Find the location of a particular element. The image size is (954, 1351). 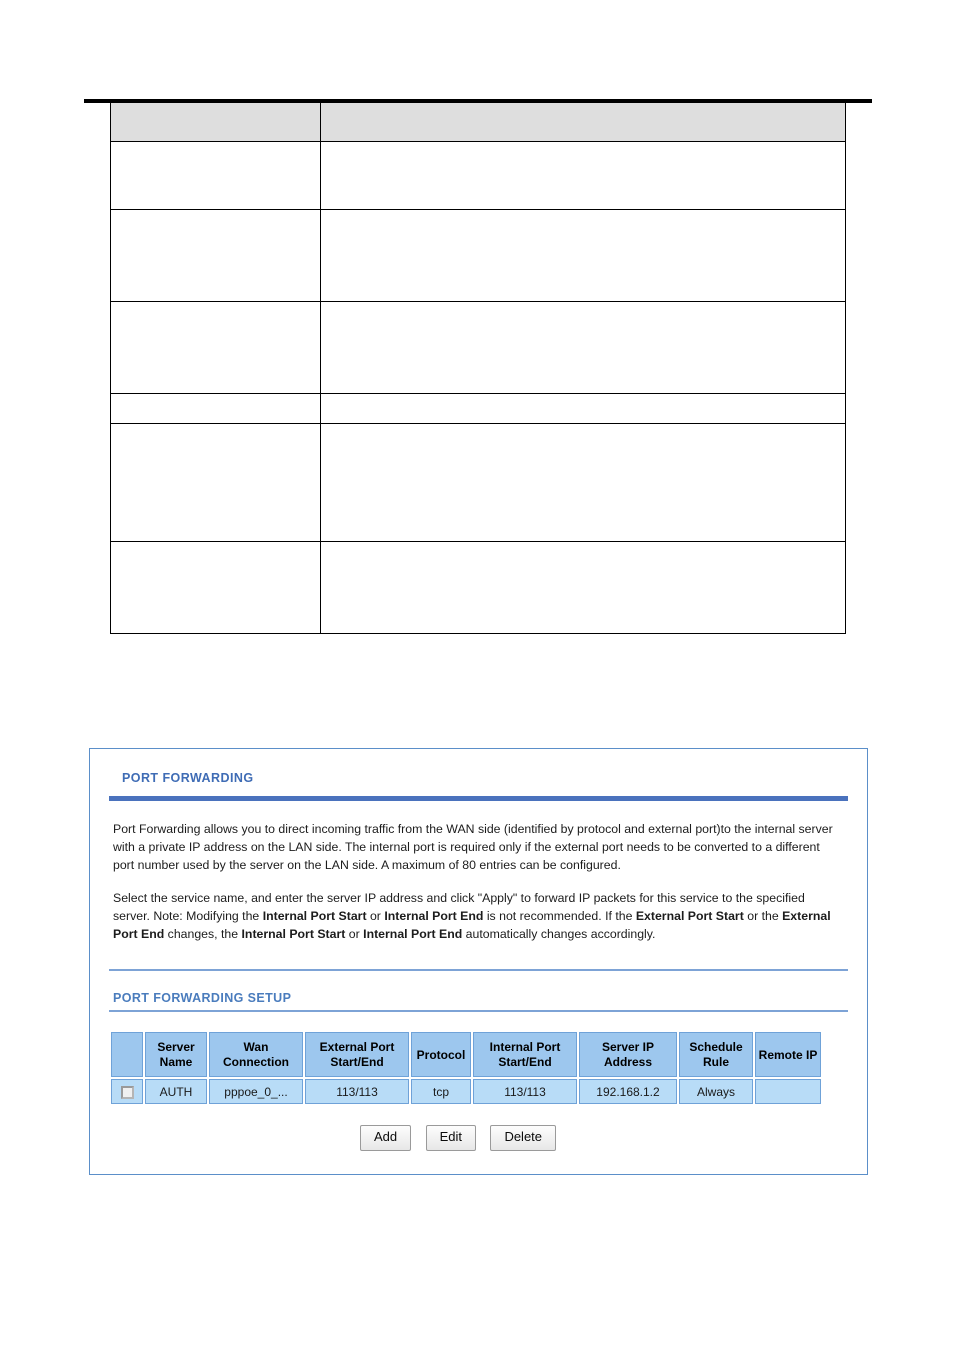

cell-server-ip: 192.168.1.2 is located at coordinates (628, 1092).